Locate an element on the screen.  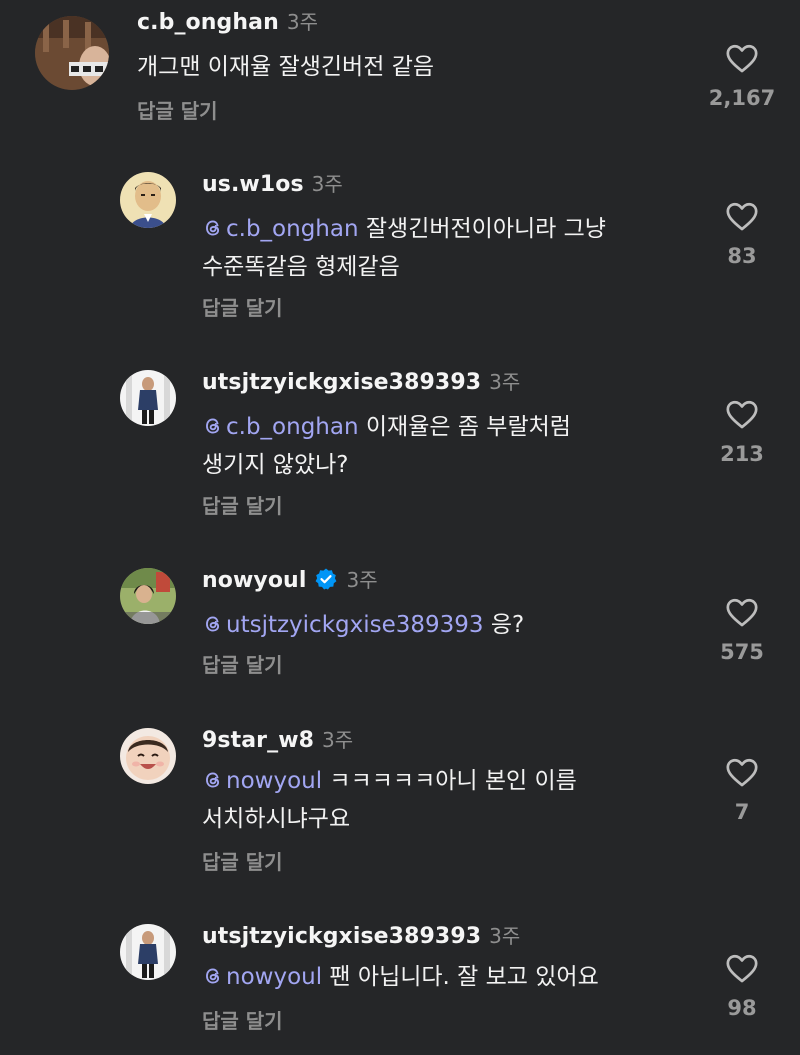
comment-header: us.w1os 3주 is located at coordinates (272, 184).